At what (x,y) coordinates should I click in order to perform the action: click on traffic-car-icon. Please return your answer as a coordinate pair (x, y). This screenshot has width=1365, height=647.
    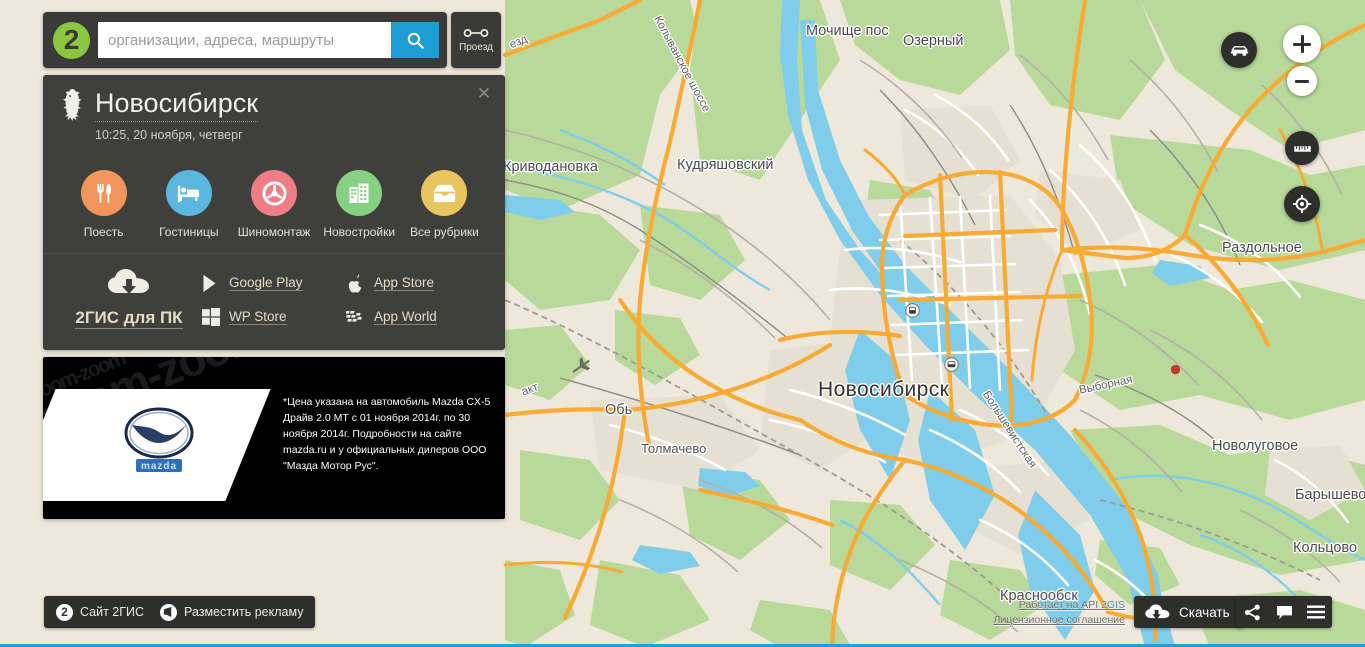
    Looking at the image, I should click on (1239, 51).